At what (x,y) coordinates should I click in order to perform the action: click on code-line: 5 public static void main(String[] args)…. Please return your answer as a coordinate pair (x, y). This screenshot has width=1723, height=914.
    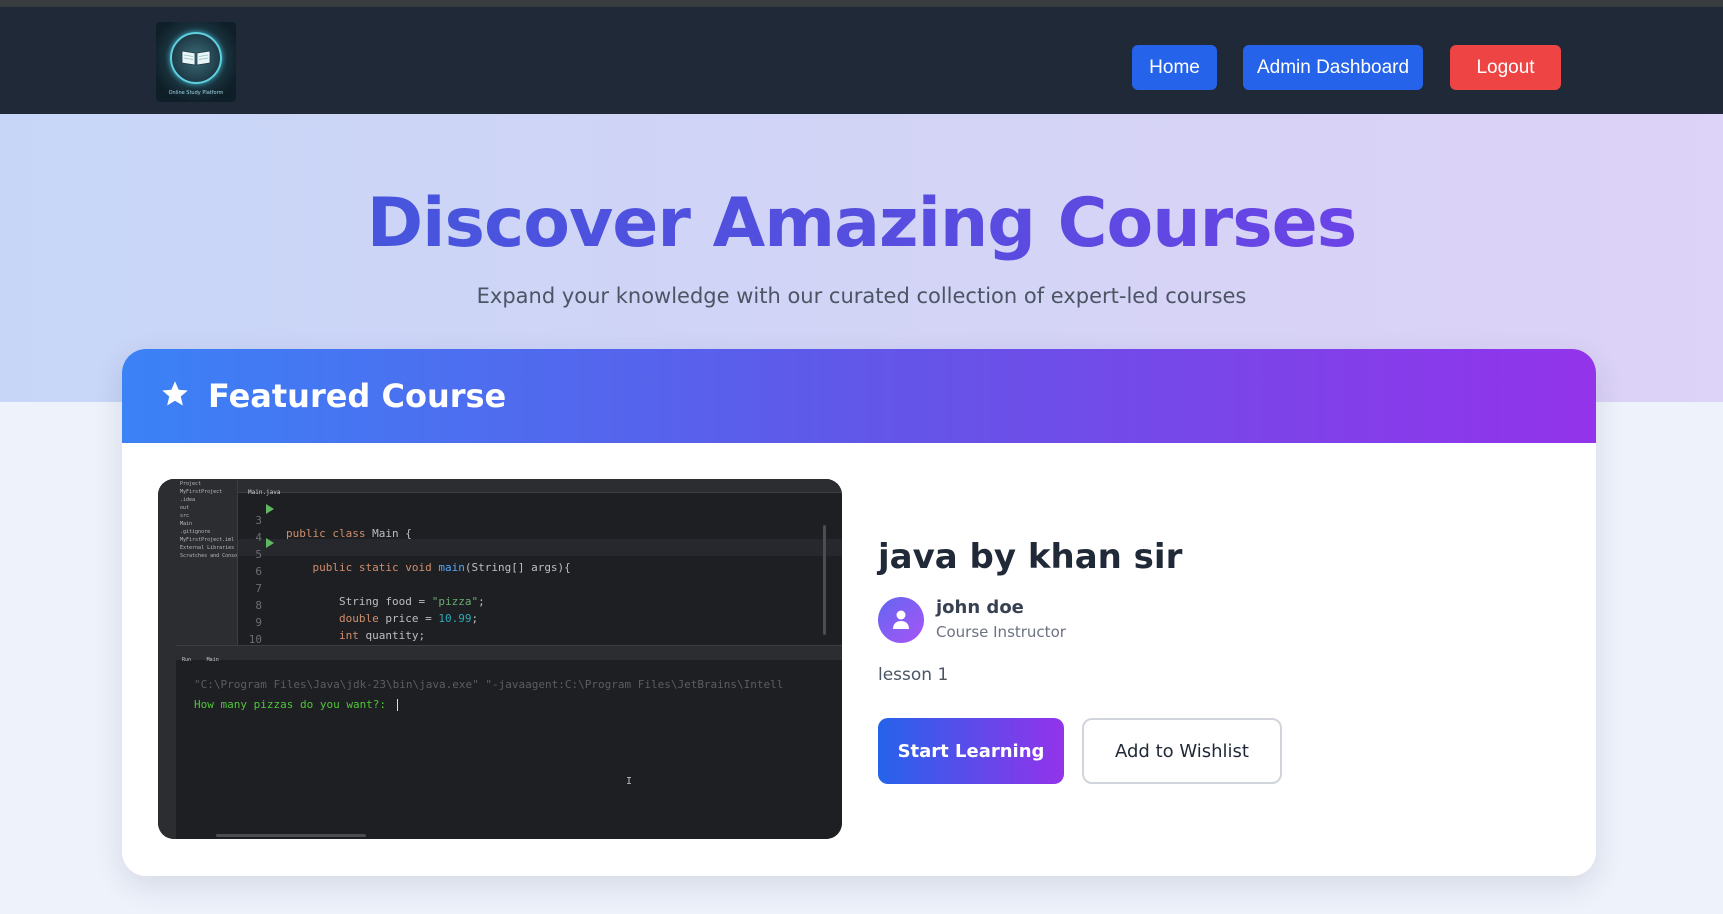
    Looking at the image, I should click on (500, 554).